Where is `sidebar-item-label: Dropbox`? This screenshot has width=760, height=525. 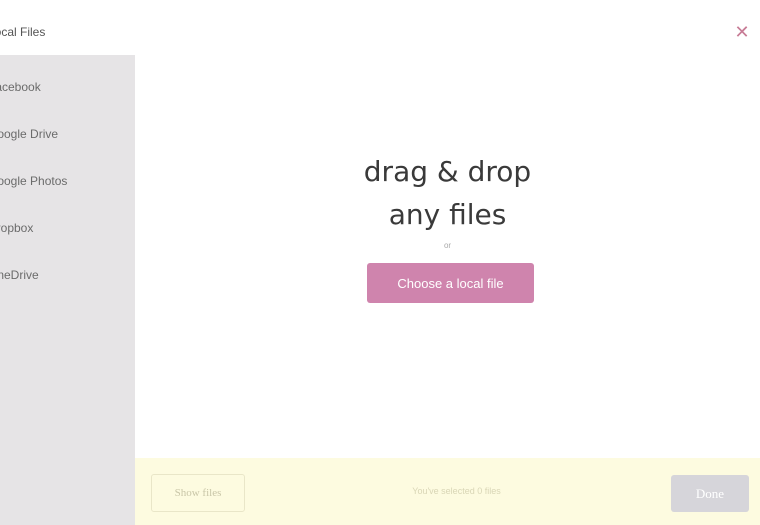
sidebar-item-label: Dropbox is located at coordinates (17, 228).